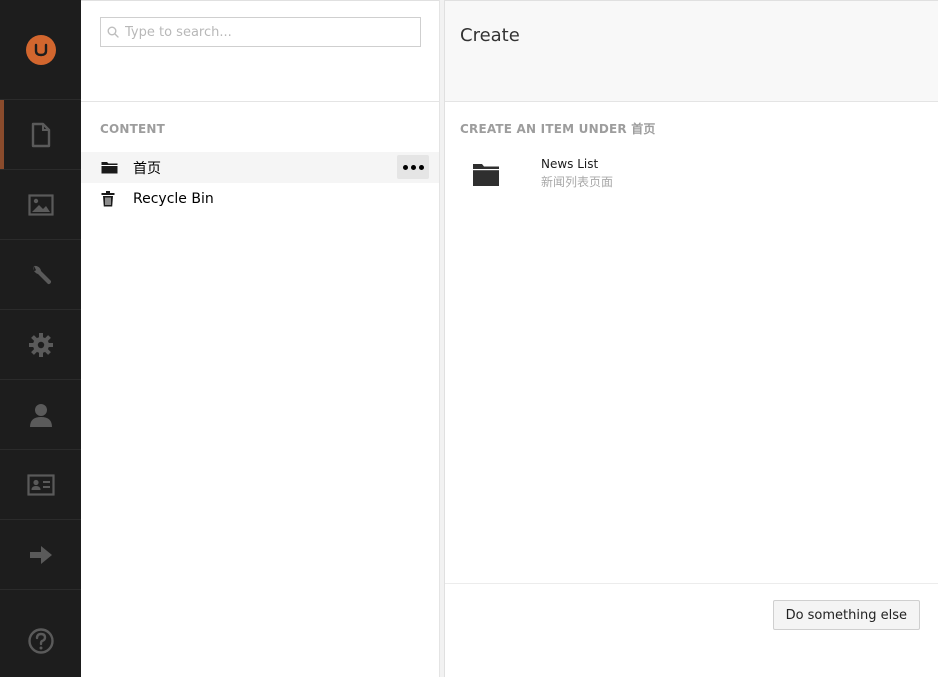  I want to click on members-id-card-icon, so click(40, 484).